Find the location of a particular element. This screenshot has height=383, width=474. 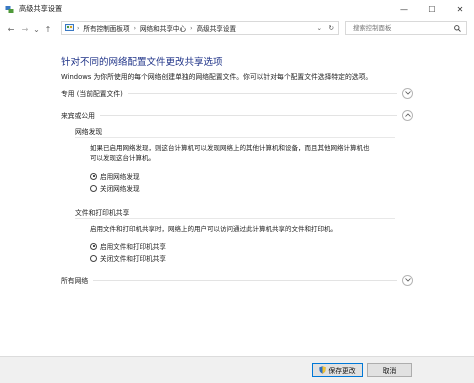

chevron-down-icon: ⌄ is located at coordinates (36, 29).